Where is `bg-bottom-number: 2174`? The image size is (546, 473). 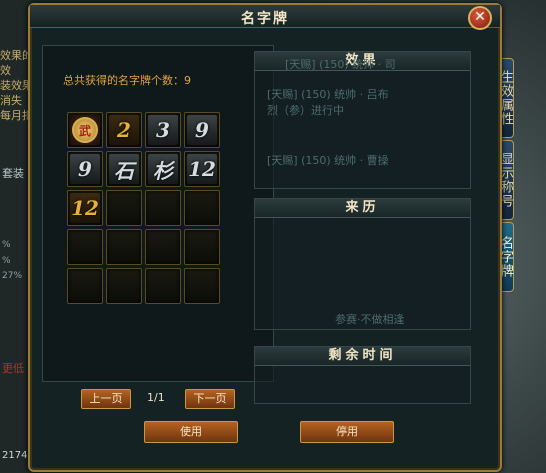
bg-bottom-number: 2174 is located at coordinates (15, 455).